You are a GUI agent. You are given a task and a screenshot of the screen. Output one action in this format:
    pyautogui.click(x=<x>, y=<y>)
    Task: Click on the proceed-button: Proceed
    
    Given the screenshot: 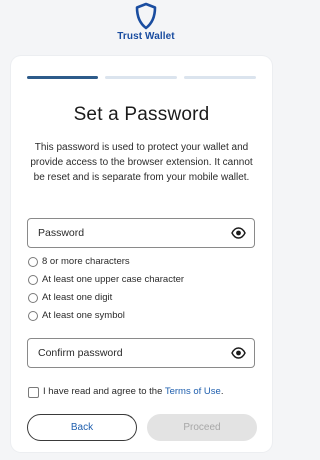 What is the action you would take?
    pyautogui.click(x=202, y=427)
    